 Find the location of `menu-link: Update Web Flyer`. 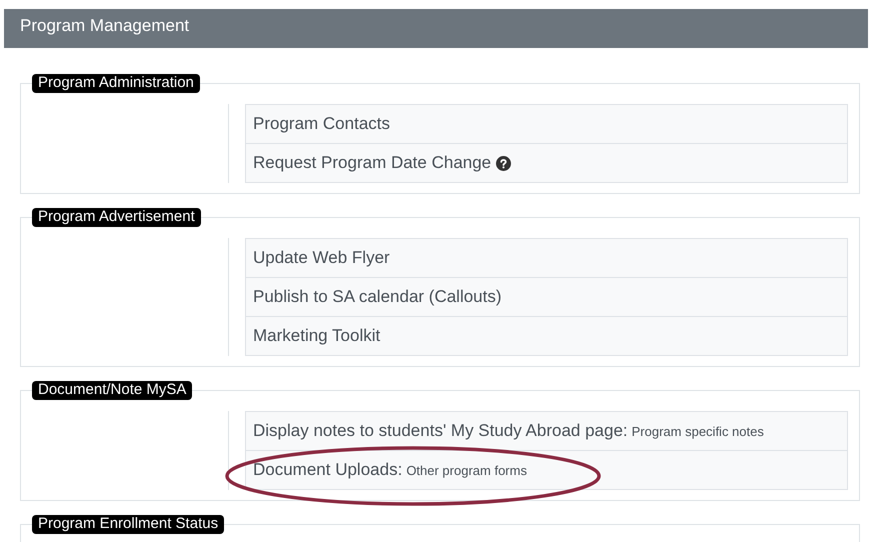

menu-link: Update Web Flyer is located at coordinates (321, 258).